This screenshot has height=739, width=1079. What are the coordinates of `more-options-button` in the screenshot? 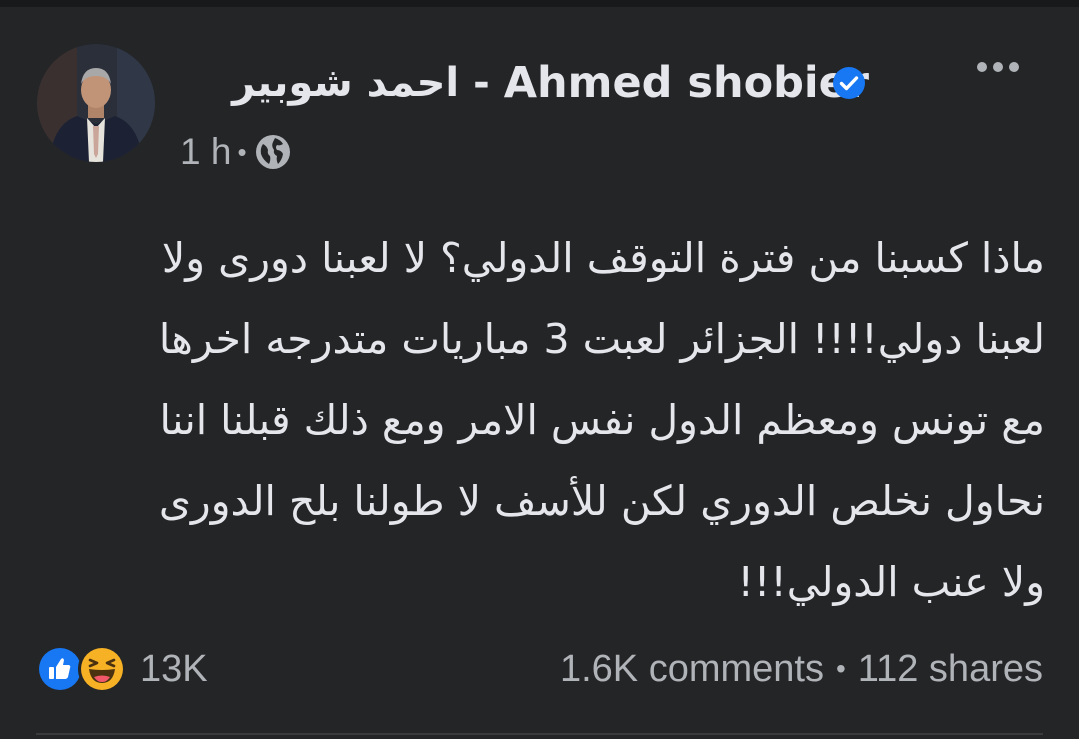 It's located at (998, 67).